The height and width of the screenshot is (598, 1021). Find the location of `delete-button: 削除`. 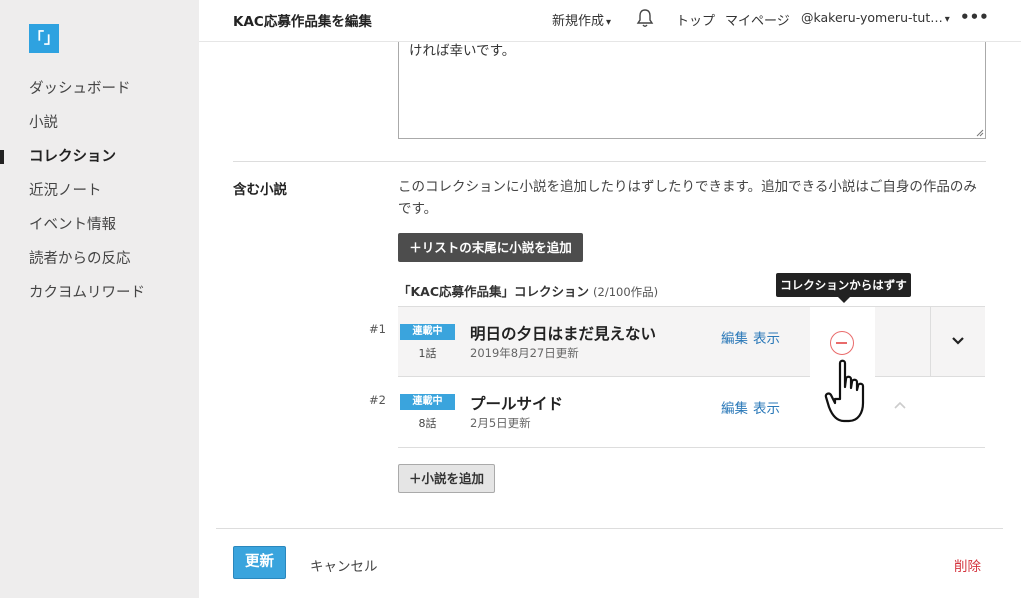

delete-button: 削除 is located at coordinates (967, 565).